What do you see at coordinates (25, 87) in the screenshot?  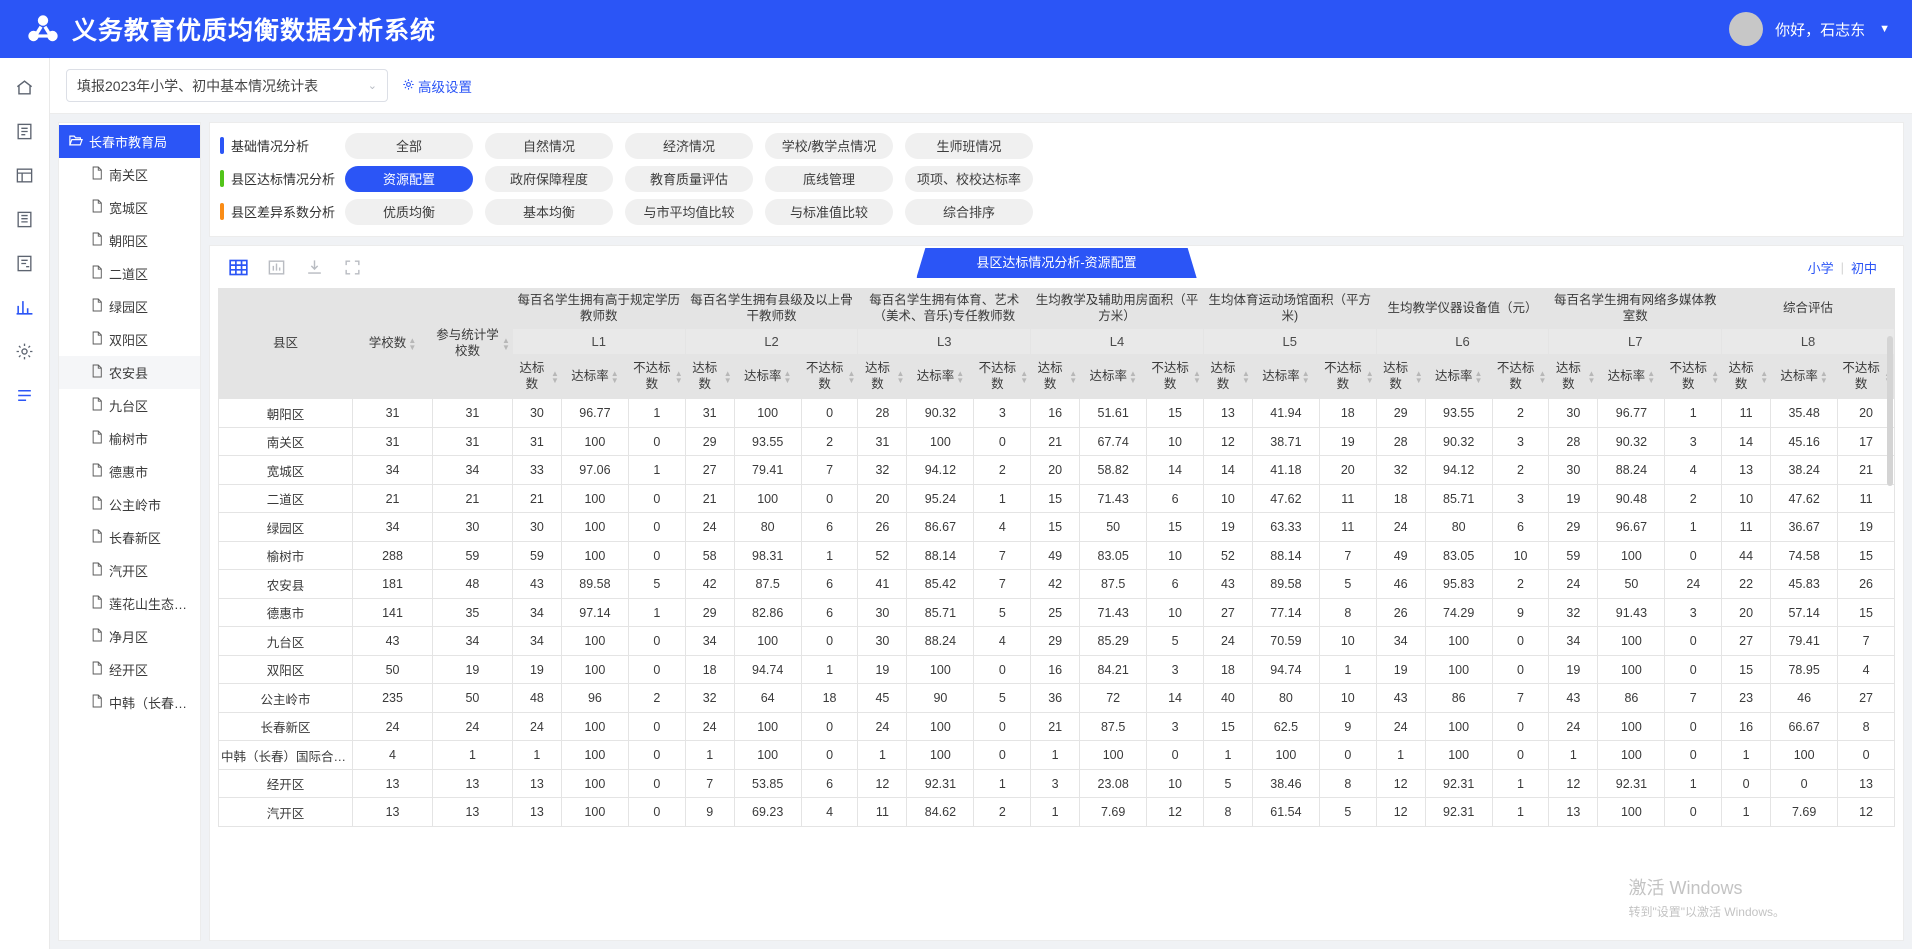 I see `home-icon` at bounding box center [25, 87].